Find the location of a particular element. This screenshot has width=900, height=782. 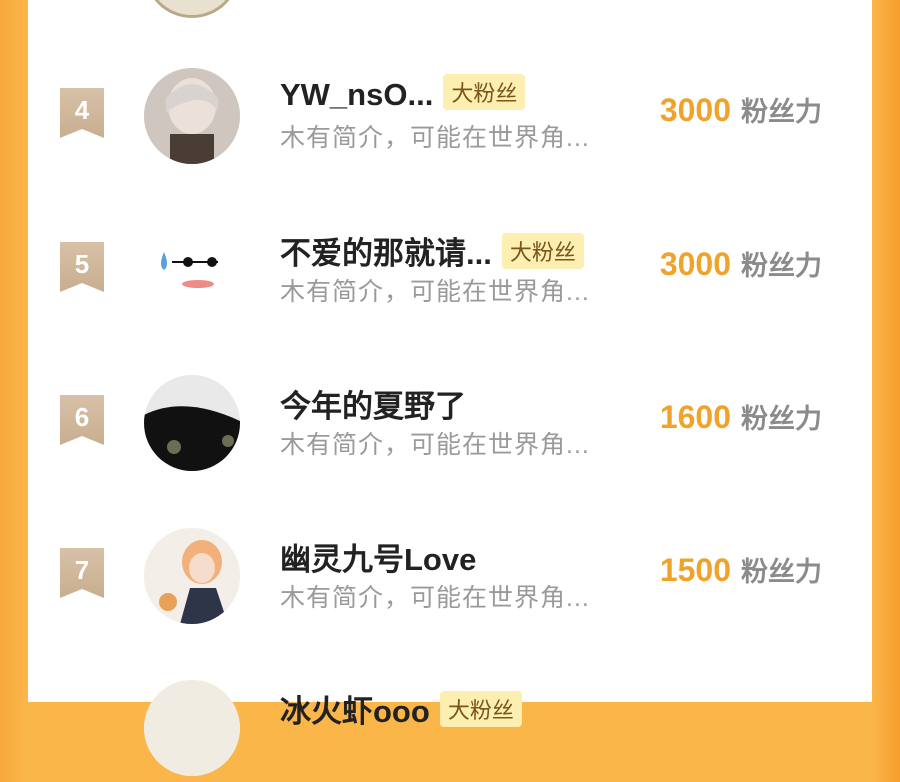

rank-badge: 7 is located at coordinates (82, 573).